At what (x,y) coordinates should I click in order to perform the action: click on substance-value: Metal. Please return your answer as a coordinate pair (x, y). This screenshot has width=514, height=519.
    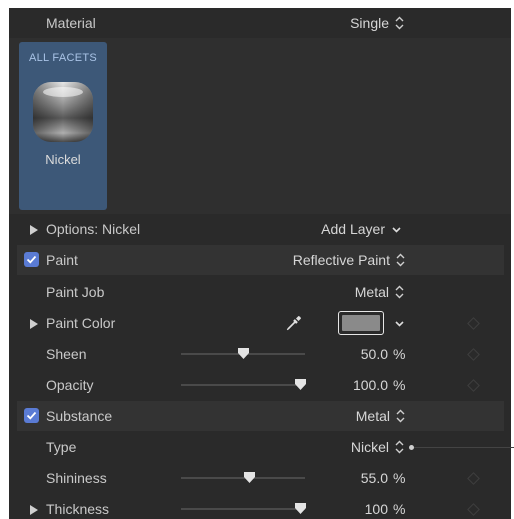
    Looking at the image, I should click on (372, 416).